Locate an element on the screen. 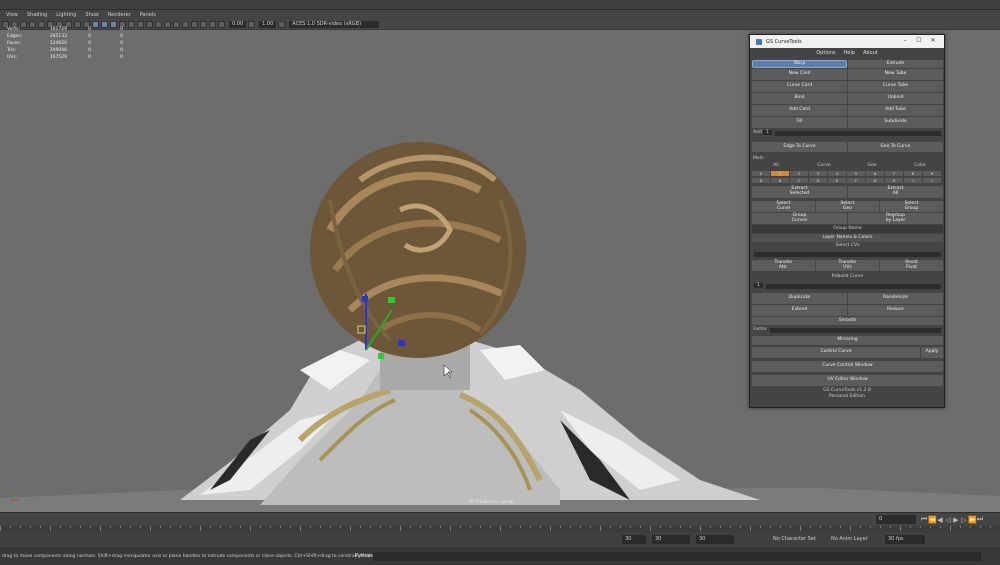 The height and width of the screenshot is (565, 1000). regroup-by-layer-button: Regroup by Layer is located at coordinates (895, 218).